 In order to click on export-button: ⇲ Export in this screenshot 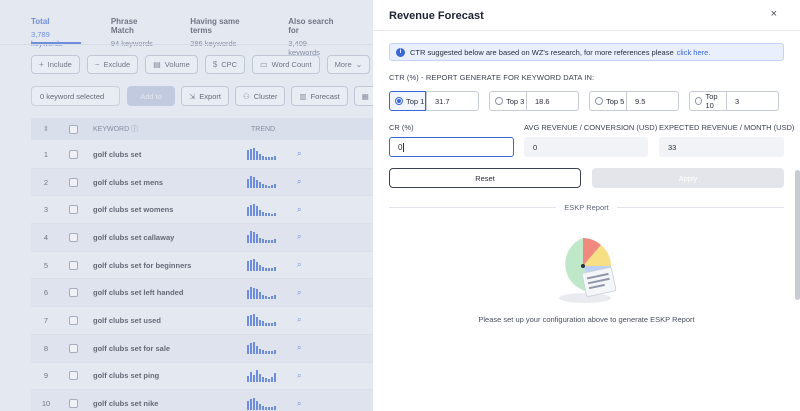, I will do `click(205, 96)`.